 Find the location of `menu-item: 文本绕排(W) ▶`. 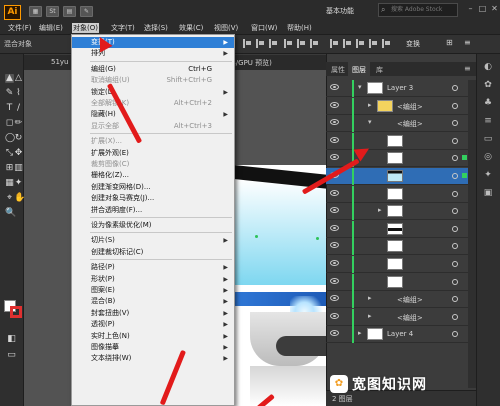

menu-item: 文本绕排(W) ▶ is located at coordinates (153, 358).